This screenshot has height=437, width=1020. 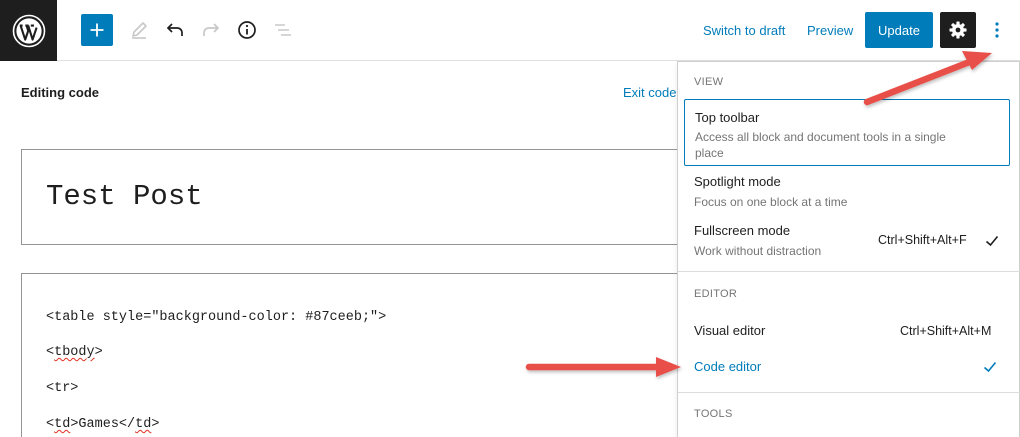 What do you see at coordinates (510, 30) in the screenshot?
I see `editor-header: Switch to draft Preview Update` at bounding box center [510, 30].